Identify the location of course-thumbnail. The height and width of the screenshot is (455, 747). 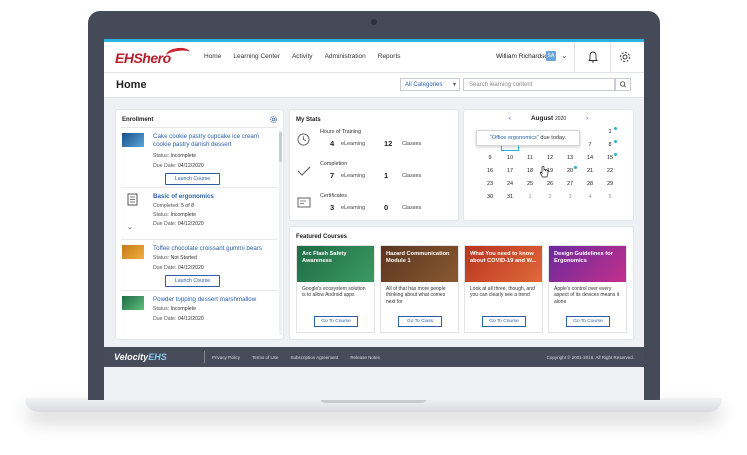
(133, 140).